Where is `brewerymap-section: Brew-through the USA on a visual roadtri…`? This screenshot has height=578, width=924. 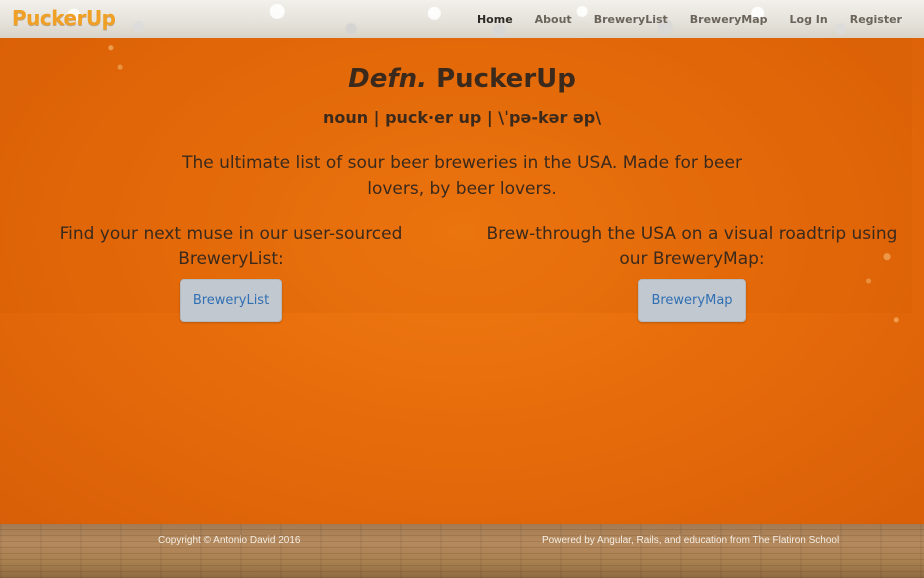
brewerymap-section: Brew-through the USA on a visual roadtri… is located at coordinates (692, 272).